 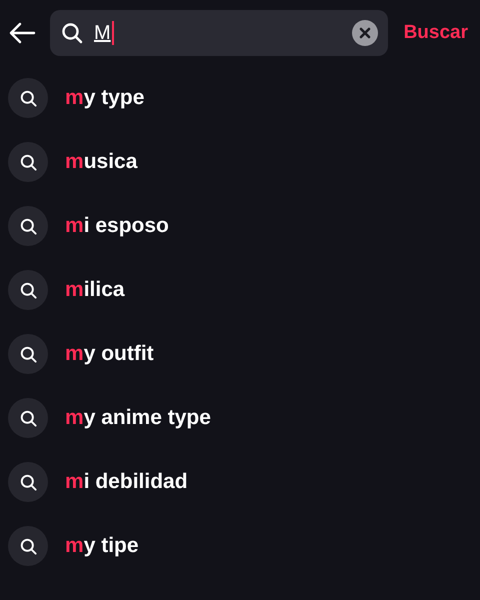 What do you see at coordinates (95, 290) in the screenshot?
I see `suggestion-item: milica` at bounding box center [95, 290].